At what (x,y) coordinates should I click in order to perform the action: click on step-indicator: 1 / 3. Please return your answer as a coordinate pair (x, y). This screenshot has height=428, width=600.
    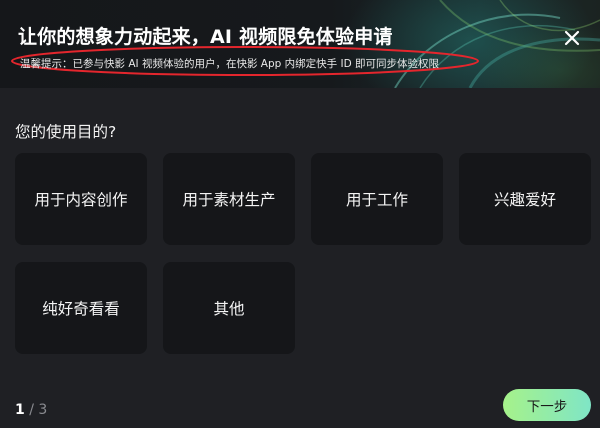
    Looking at the image, I should click on (31, 410).